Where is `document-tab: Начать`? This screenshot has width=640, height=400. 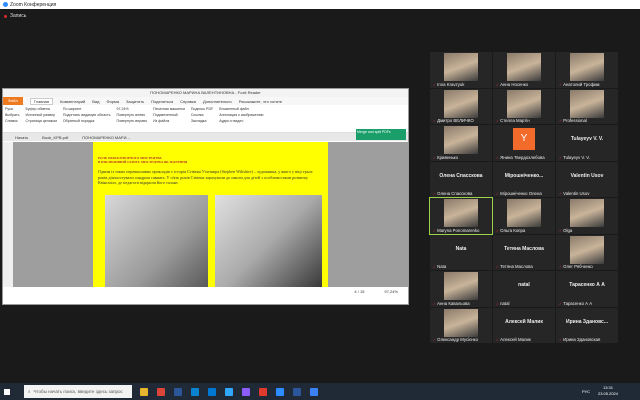 document-tab: Начать is located at coordinates (21, 137).